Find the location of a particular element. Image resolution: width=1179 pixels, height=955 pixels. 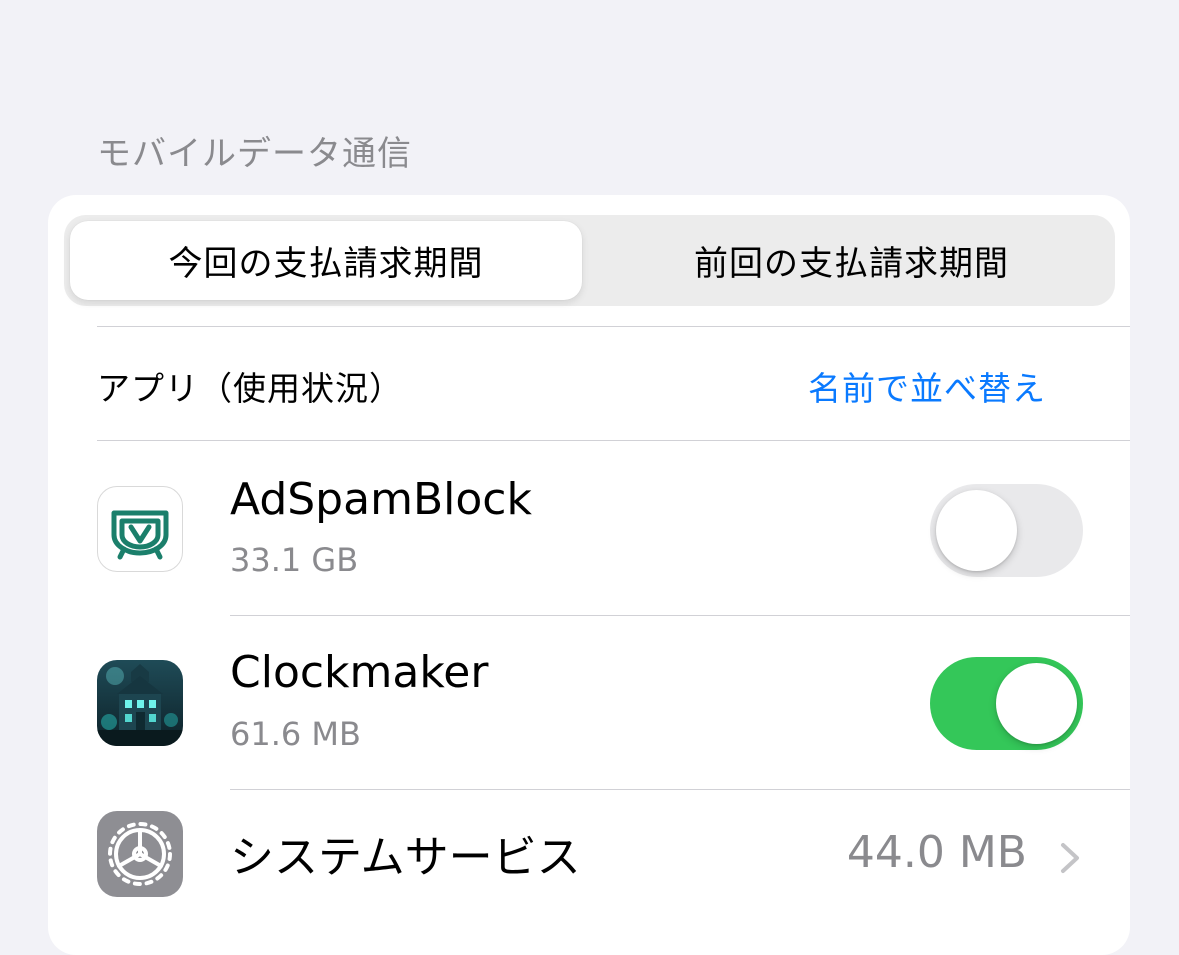

adspamblock-icon is located at coordinates (140, 529).